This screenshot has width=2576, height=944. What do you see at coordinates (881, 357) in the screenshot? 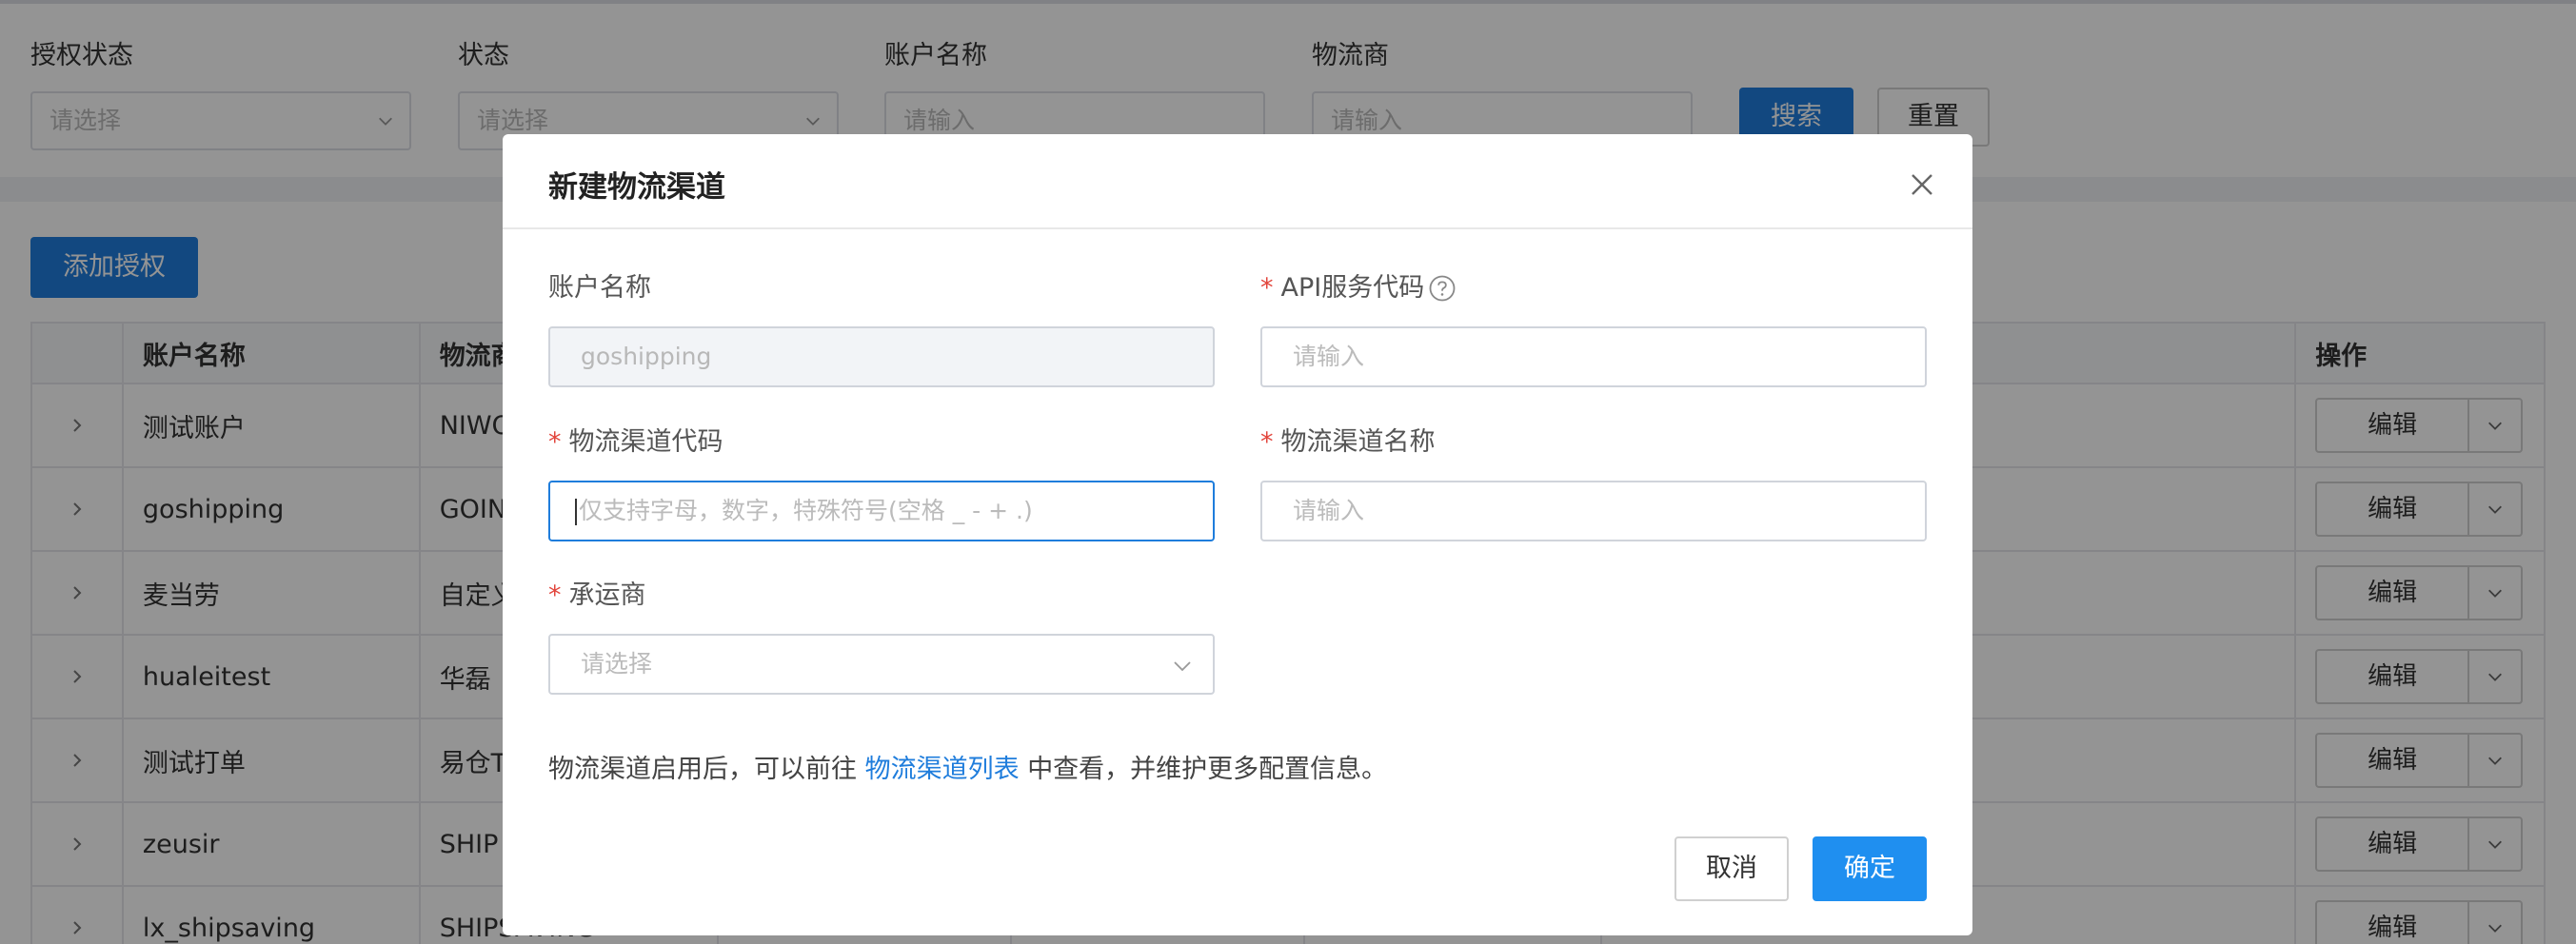
I see `account-name-field: goshipping` at bounding box center [881, 357].